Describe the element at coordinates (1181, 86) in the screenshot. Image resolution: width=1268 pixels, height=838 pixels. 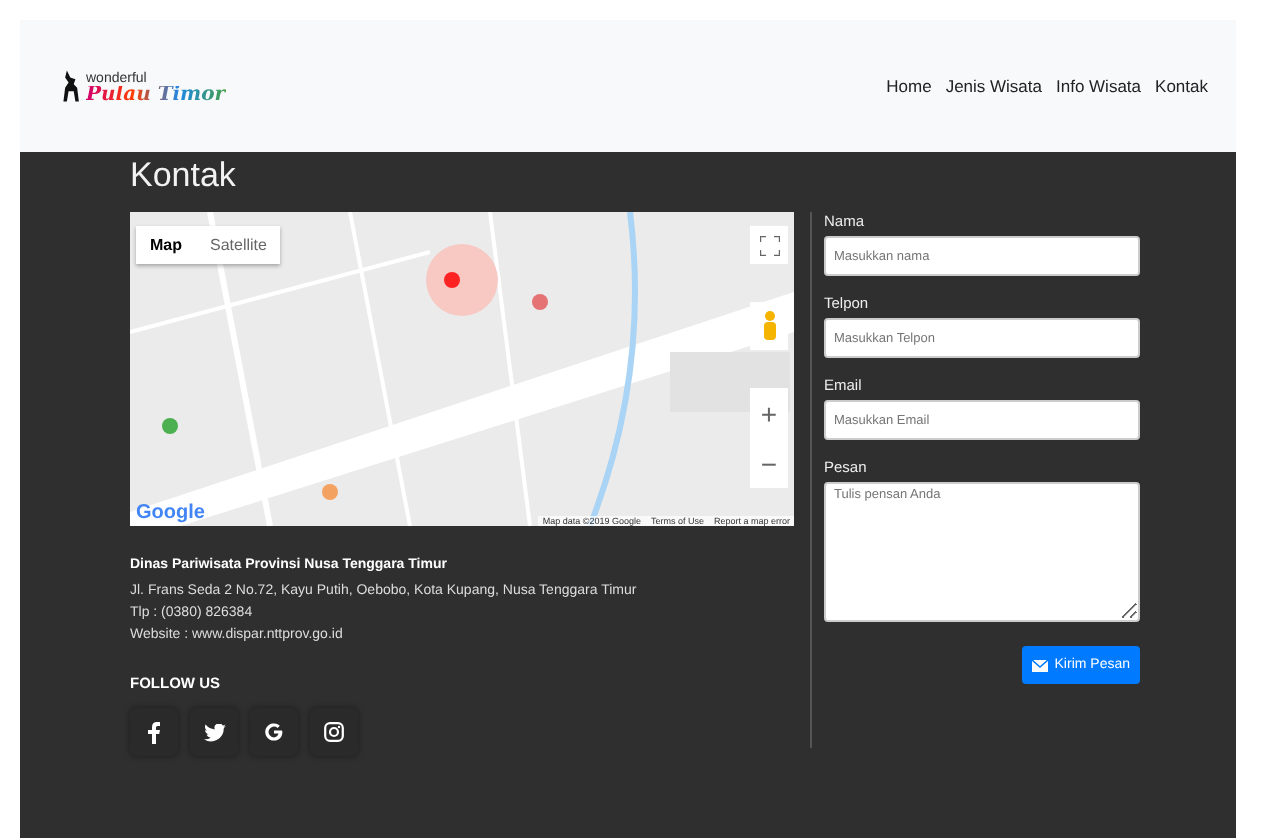
I see `nav-link: Kontak` at that location.